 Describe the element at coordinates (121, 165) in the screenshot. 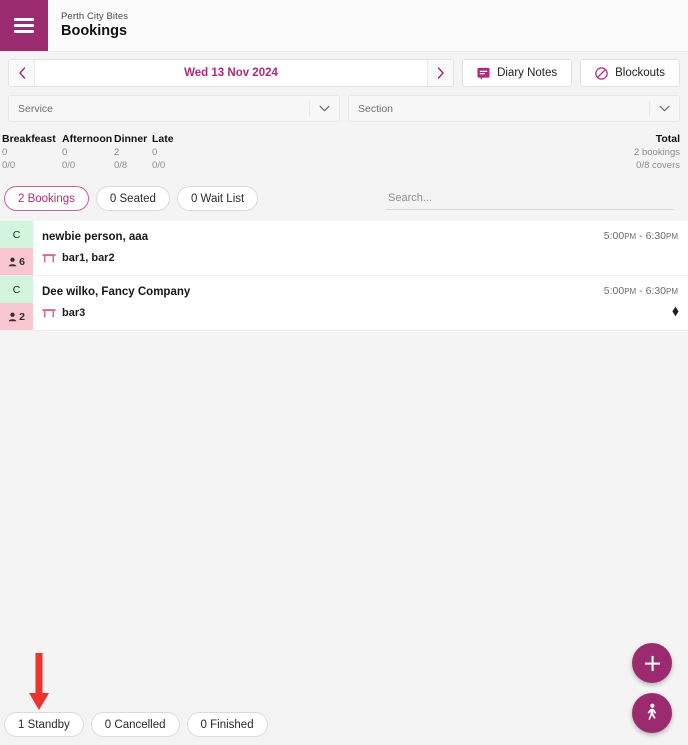

I see `stat-covers: 0/8` at that location.